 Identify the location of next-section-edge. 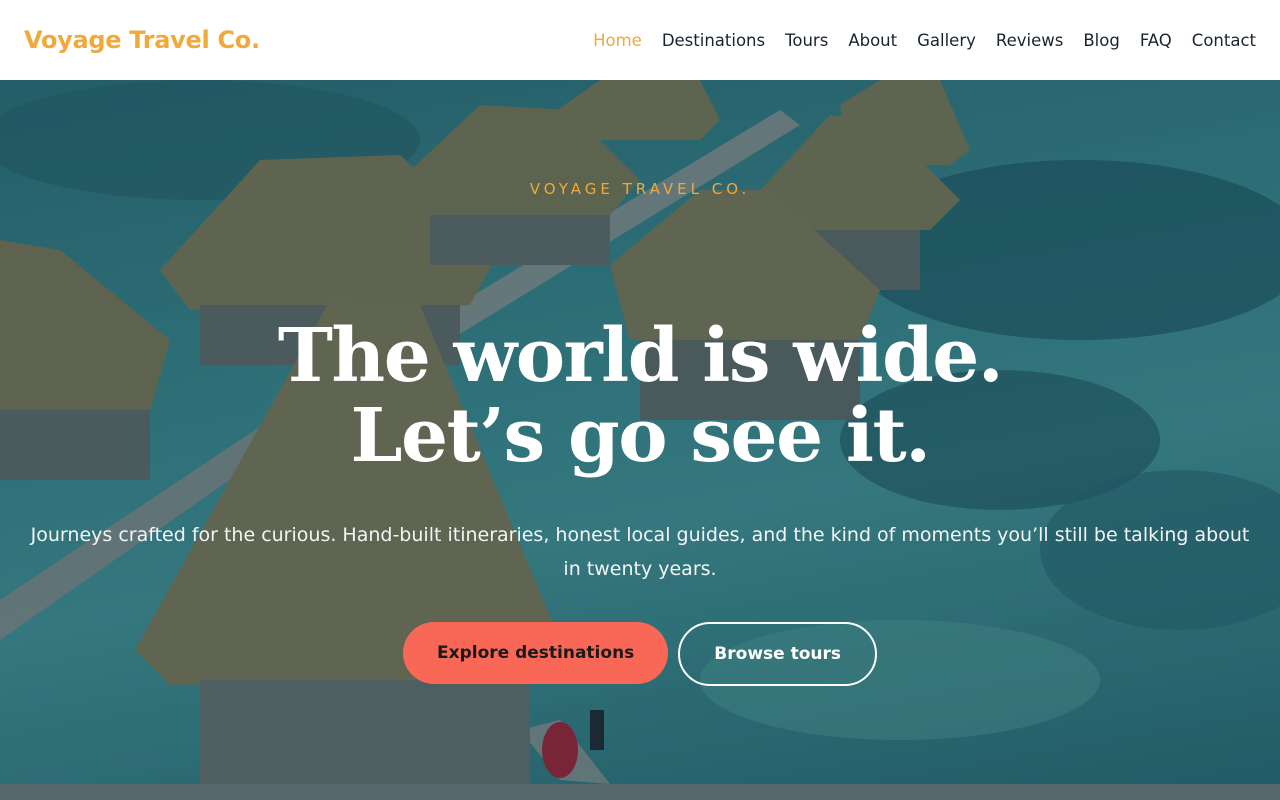
(640, 792).